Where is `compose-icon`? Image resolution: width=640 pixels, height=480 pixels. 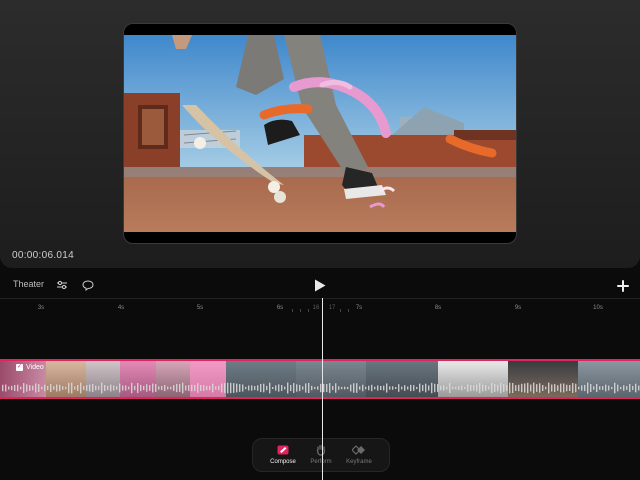 compose-icon is located at coordinates (283, 450).